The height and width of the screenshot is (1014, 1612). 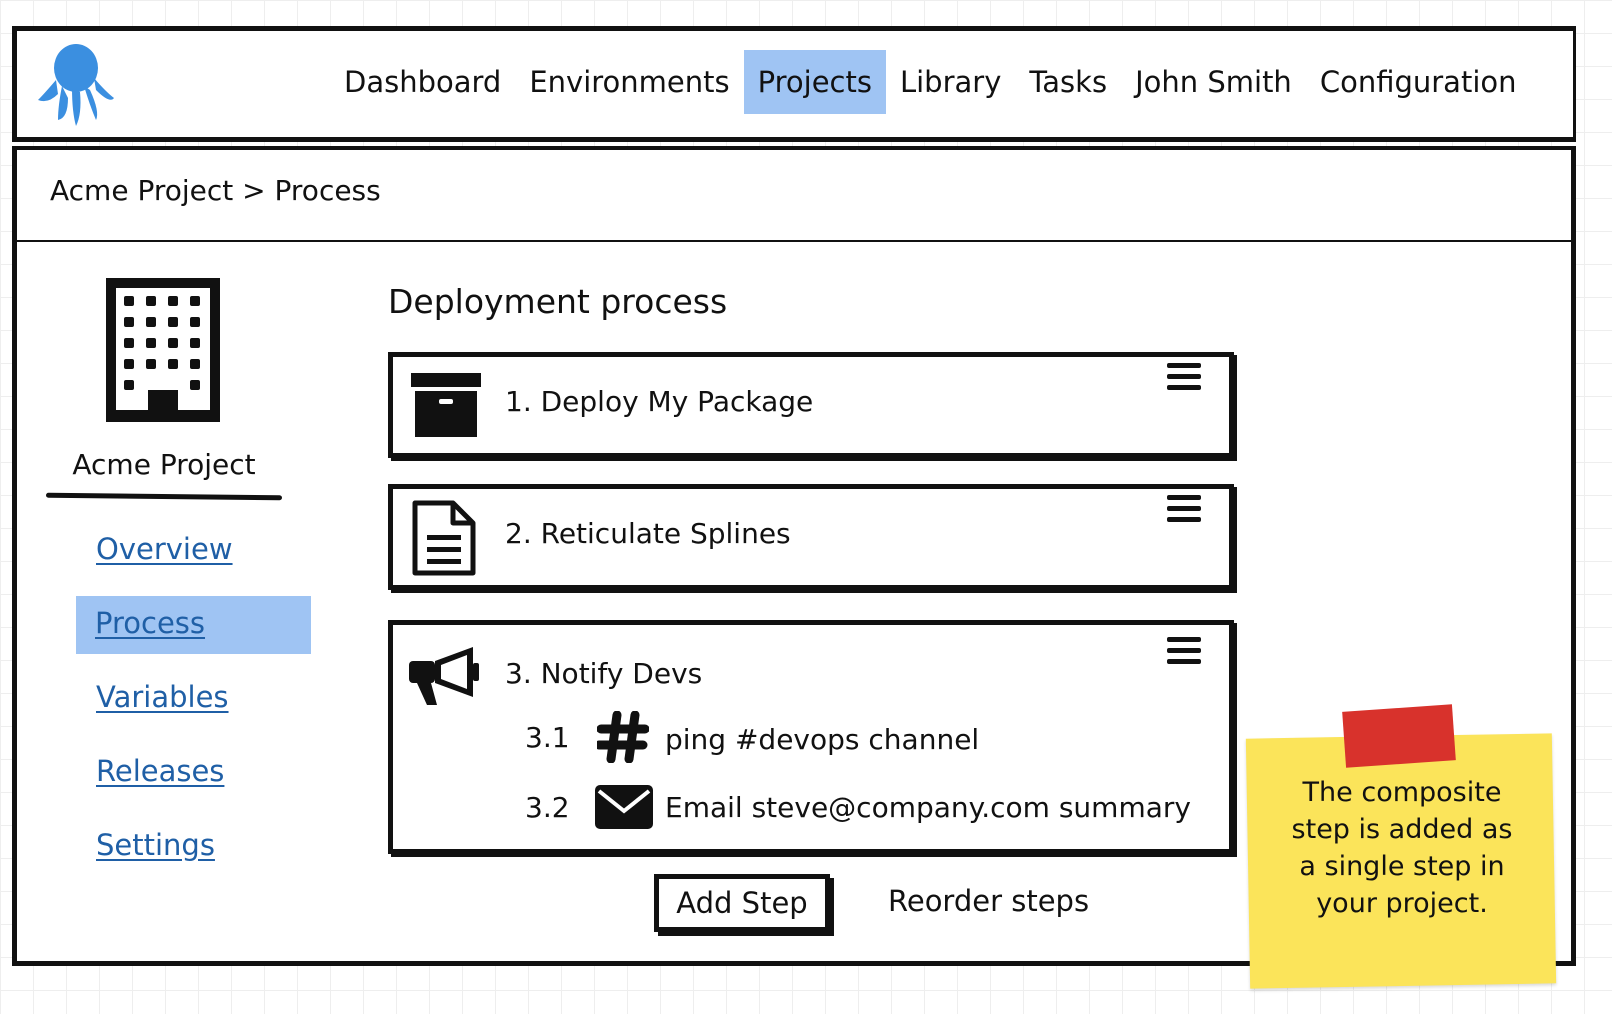 I want to click on sidebar-link-releases: Releases, so click(x=160, y=771).